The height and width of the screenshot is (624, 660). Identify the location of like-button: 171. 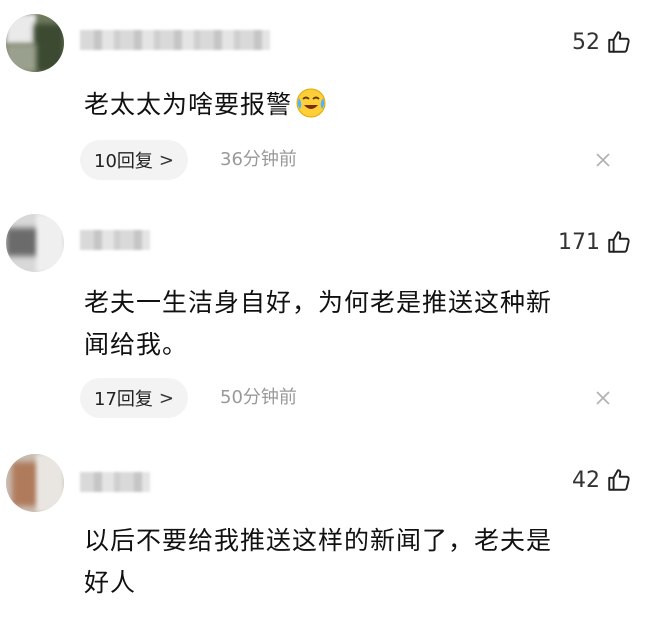
(595, 242).